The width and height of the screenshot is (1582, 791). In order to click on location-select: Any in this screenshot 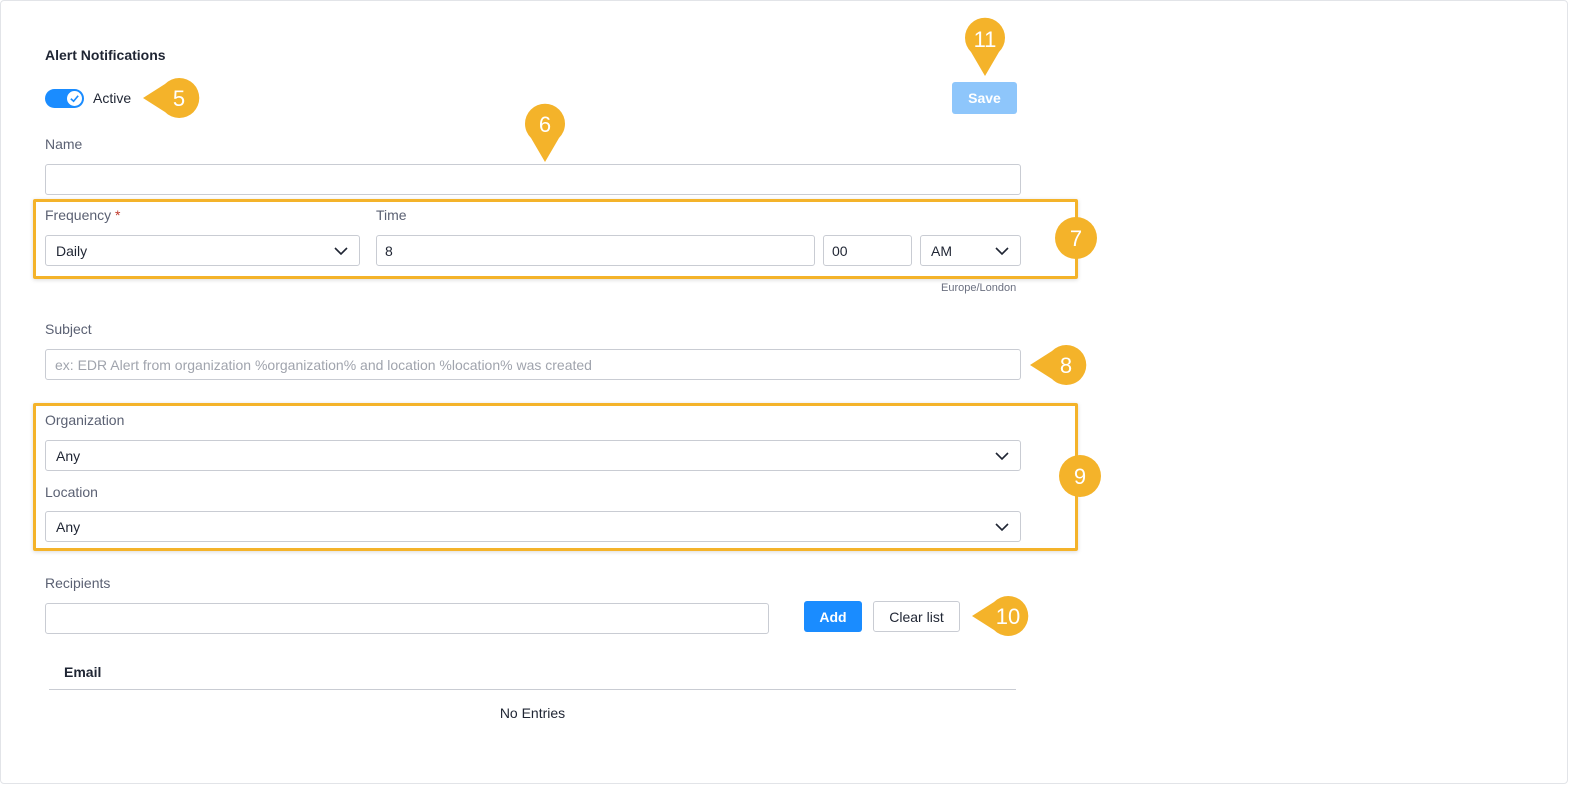, I will do `click(533, 526)`.